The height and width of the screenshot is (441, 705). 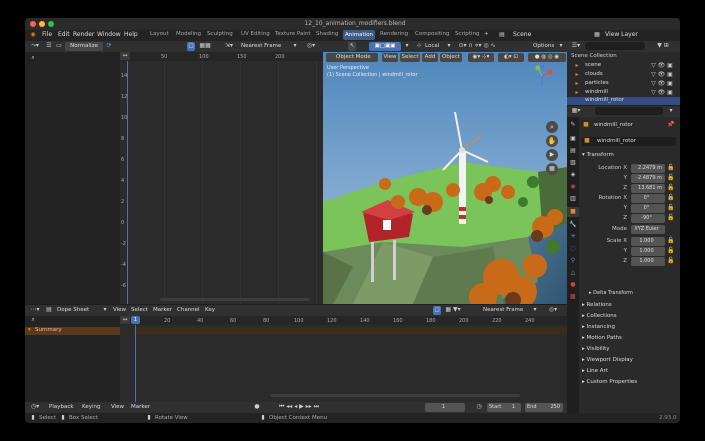 What do you see at coordinates (91, 407) in the screenshot?
I see `timeline-menu-keying: Keying` at bounding box center [91, 407].